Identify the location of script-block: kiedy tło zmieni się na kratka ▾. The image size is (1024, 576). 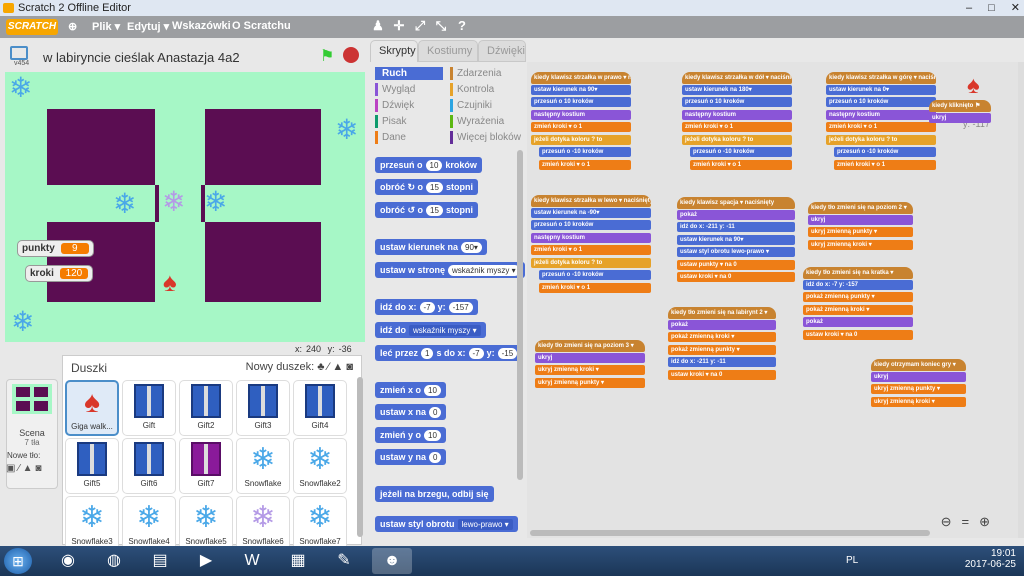
(858, 273).